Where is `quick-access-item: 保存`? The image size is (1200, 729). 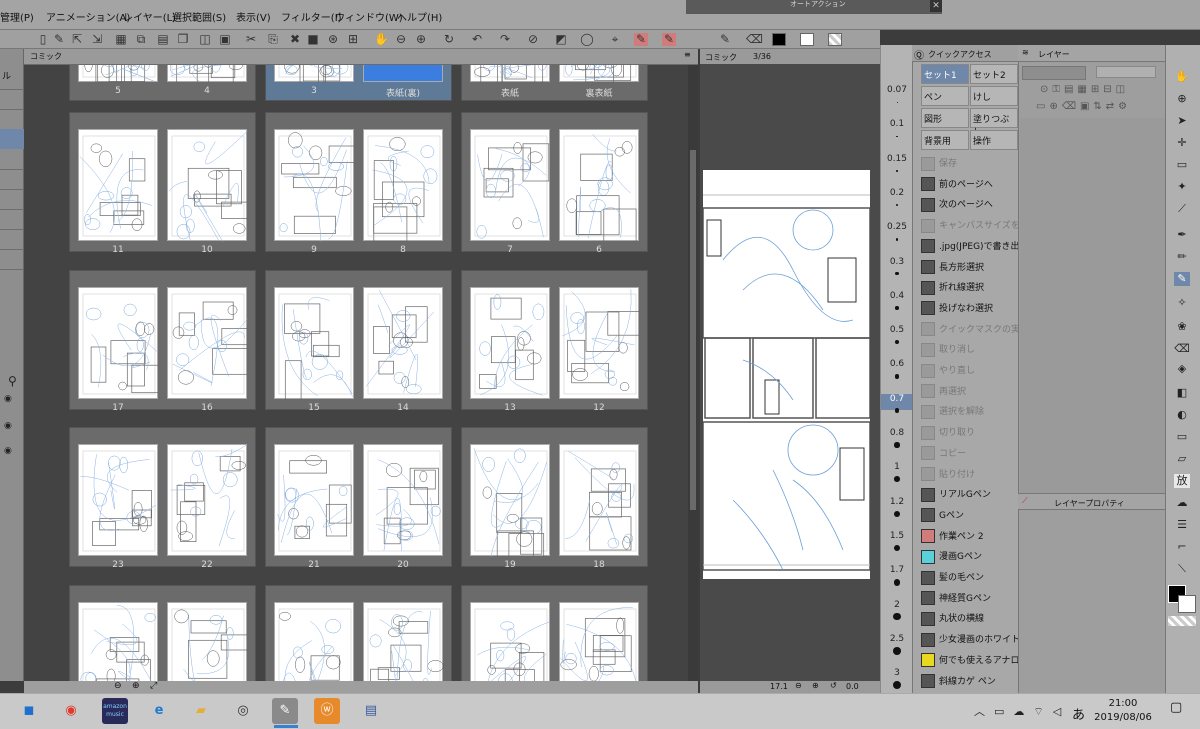 quick-access-item: 保存 is located at coordinates (969, 164).